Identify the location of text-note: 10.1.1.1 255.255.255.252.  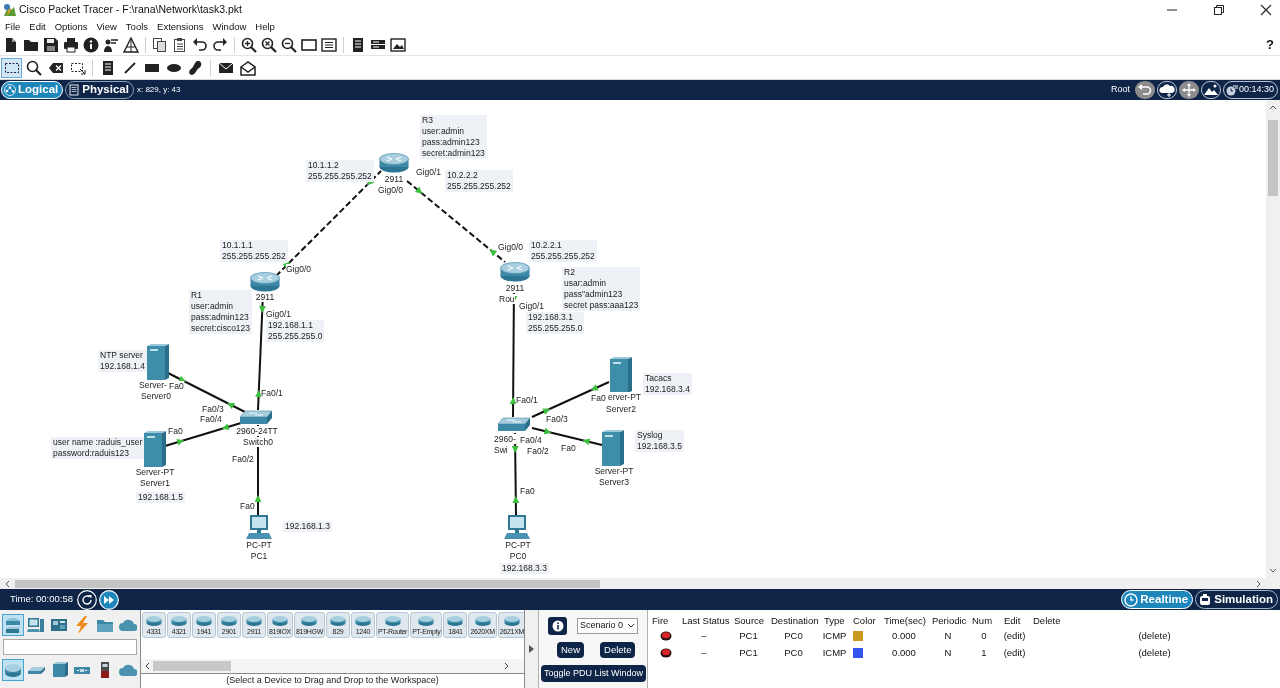
(254, 251).